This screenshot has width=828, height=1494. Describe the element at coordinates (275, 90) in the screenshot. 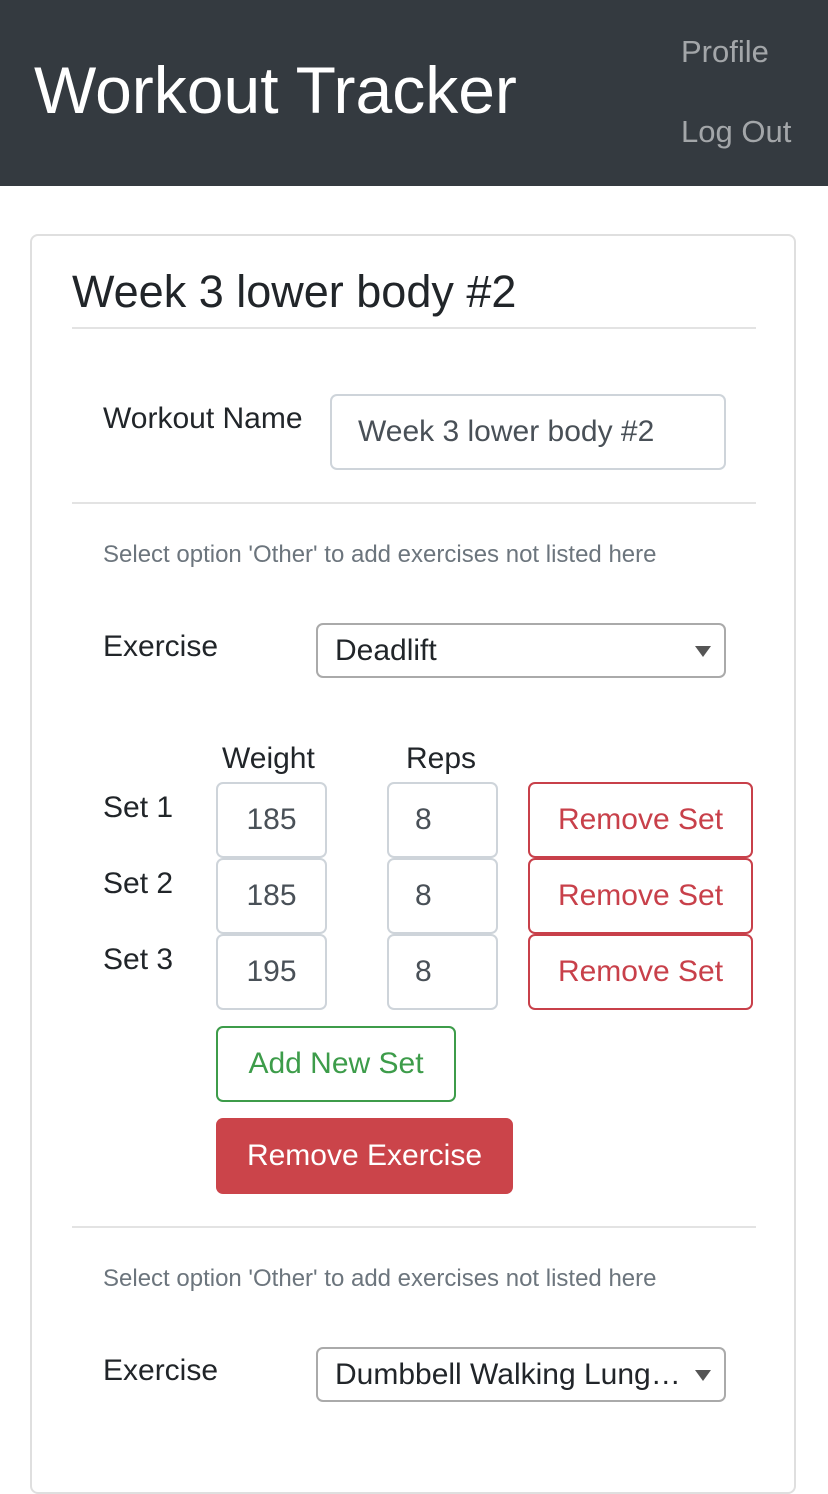

I see `app-brand: Workout Tracker` at that location.